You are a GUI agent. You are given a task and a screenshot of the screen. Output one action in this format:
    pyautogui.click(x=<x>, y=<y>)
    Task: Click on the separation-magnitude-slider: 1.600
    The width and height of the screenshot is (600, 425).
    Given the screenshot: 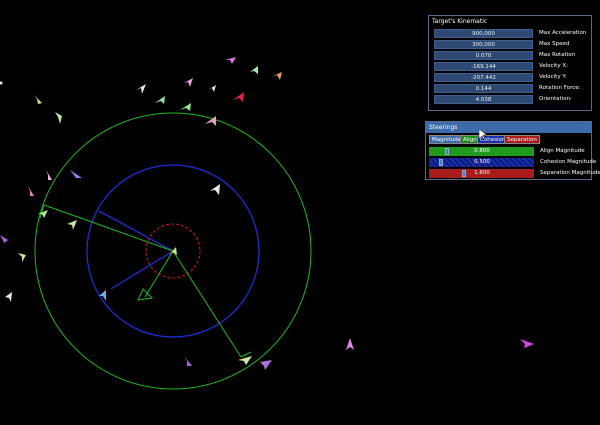 What is the action you would take?
    pyautogui.click(x=481, y=173)
    